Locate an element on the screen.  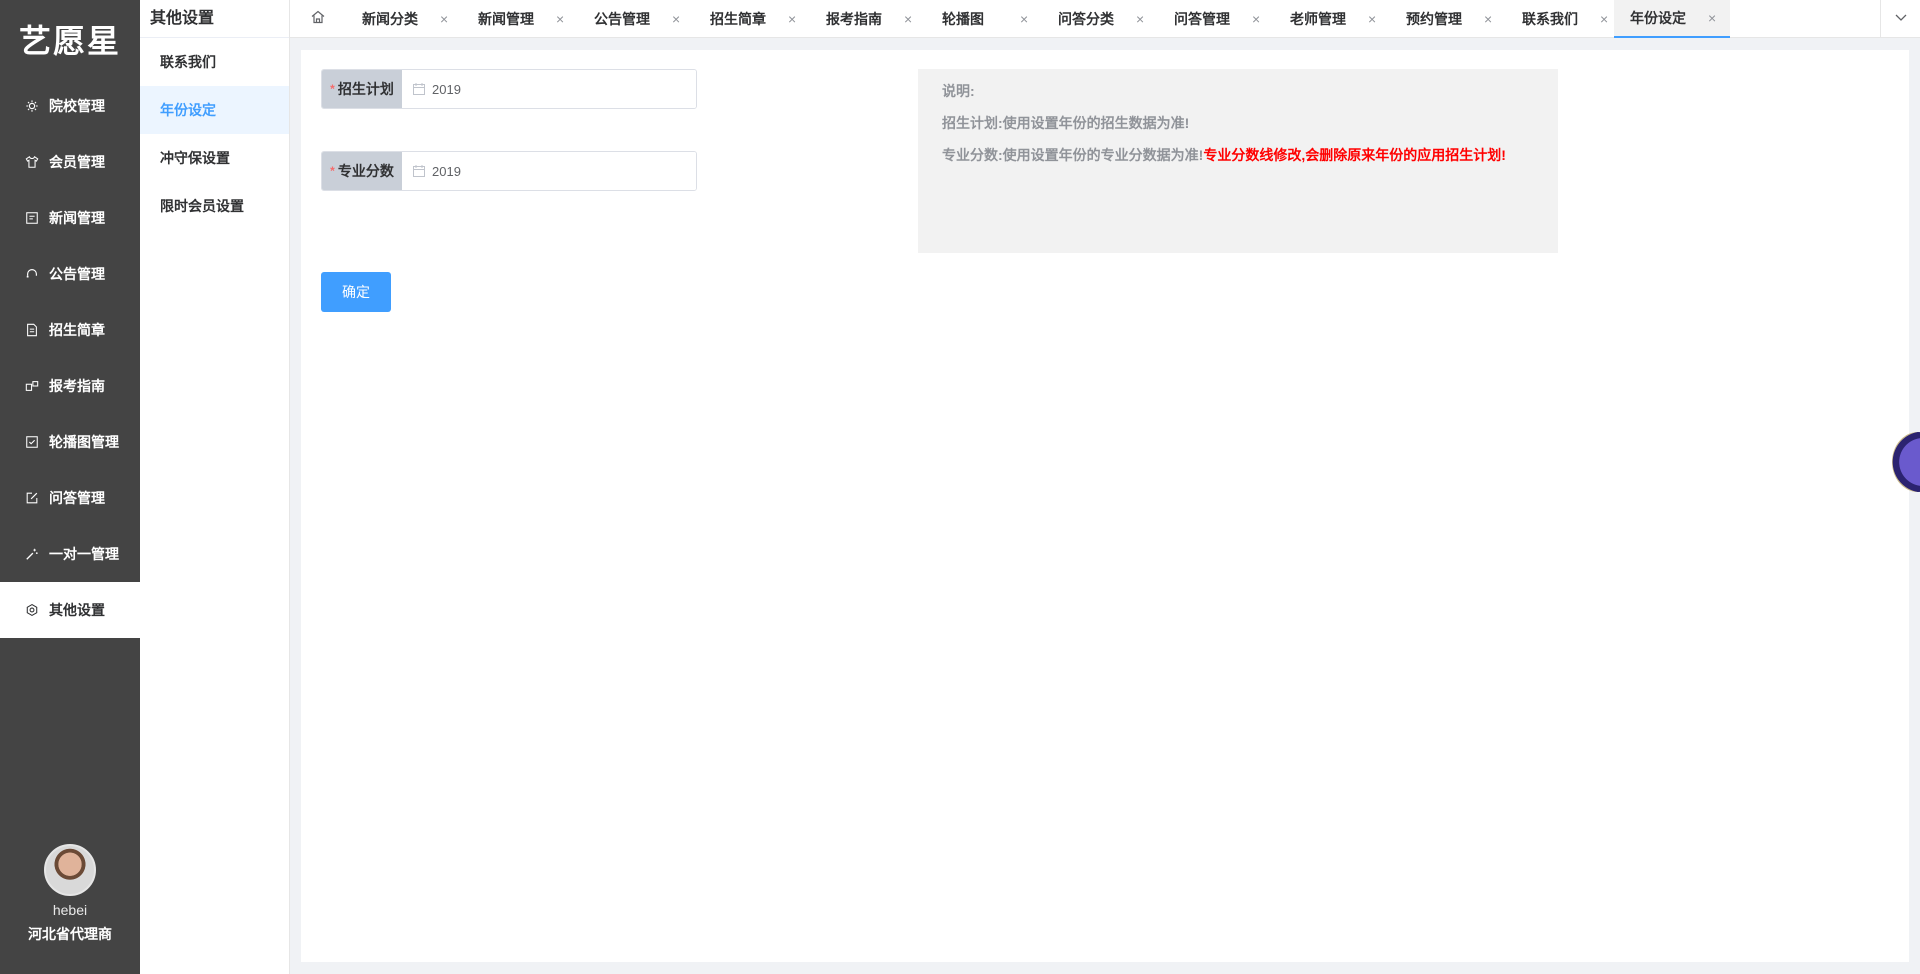
note-title: 说明: is located at coordinates (958, 91).